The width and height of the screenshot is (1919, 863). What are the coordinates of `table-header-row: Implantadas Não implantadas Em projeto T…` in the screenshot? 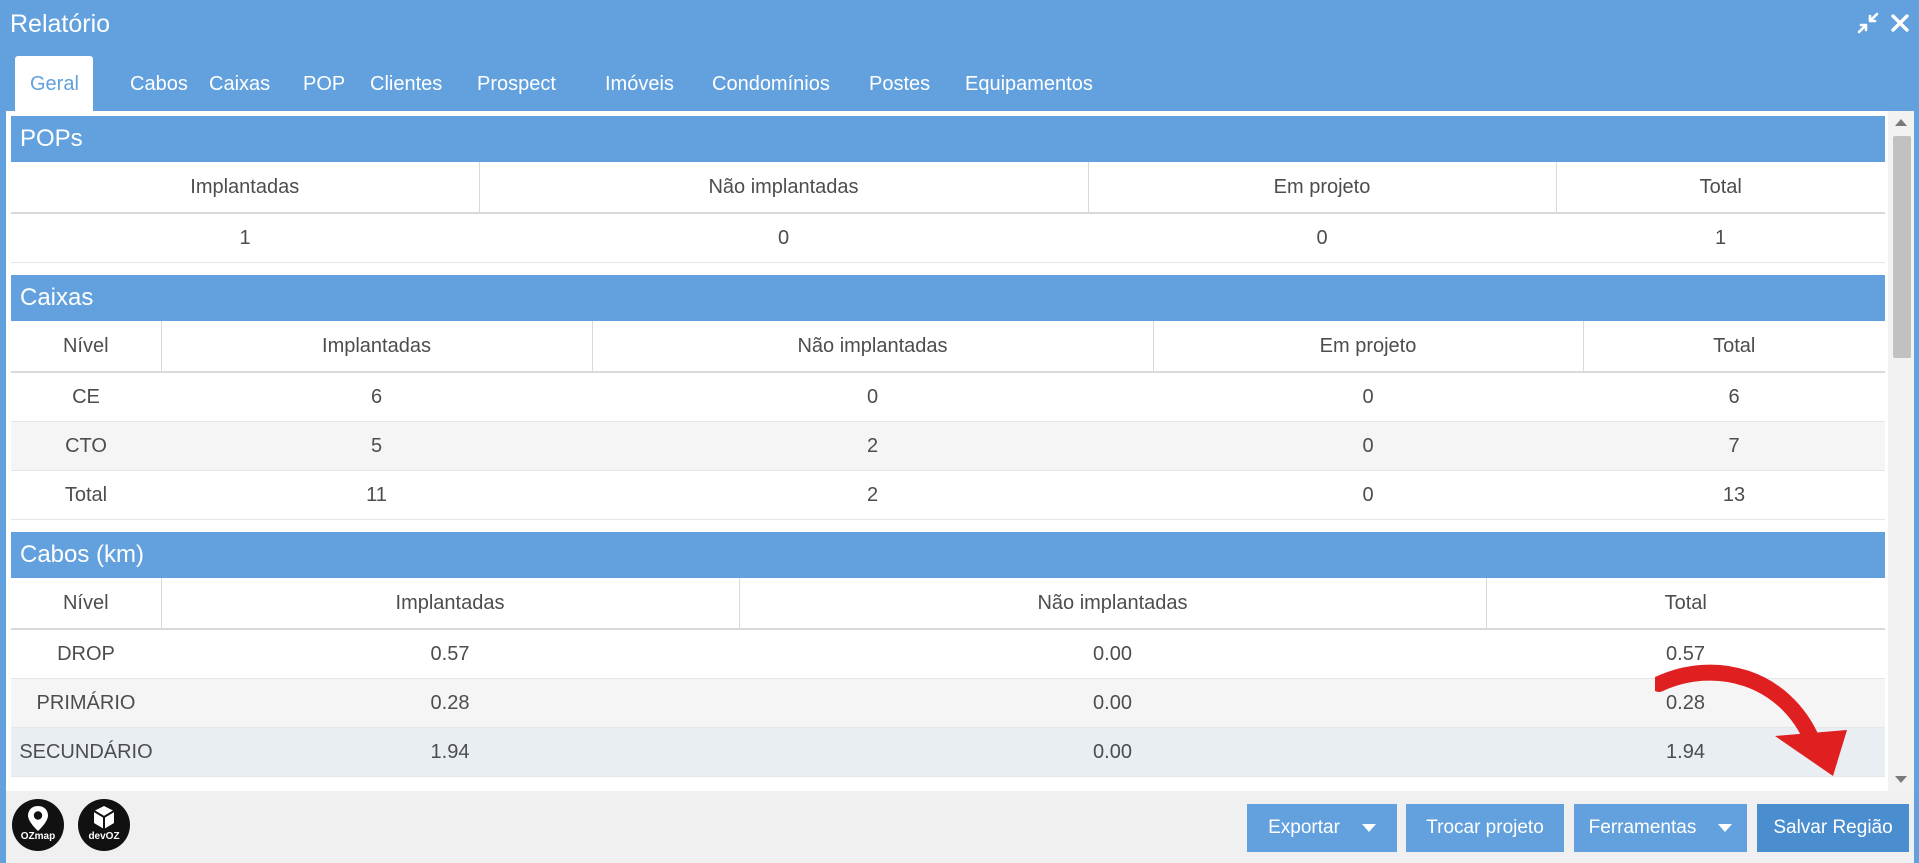 It's located at (948, 188).